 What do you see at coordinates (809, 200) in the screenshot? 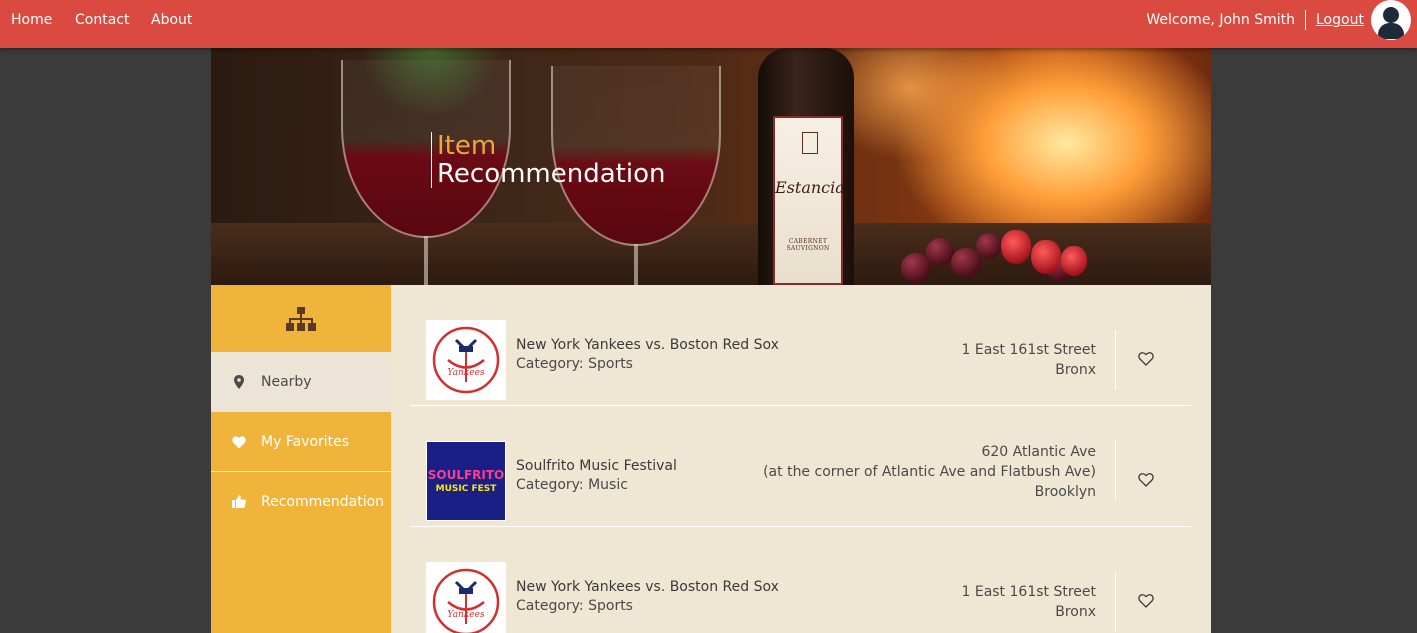
I see `bottle-label: Estancia CABERNET SAUVIGNON` at bounding box center [809, 200].